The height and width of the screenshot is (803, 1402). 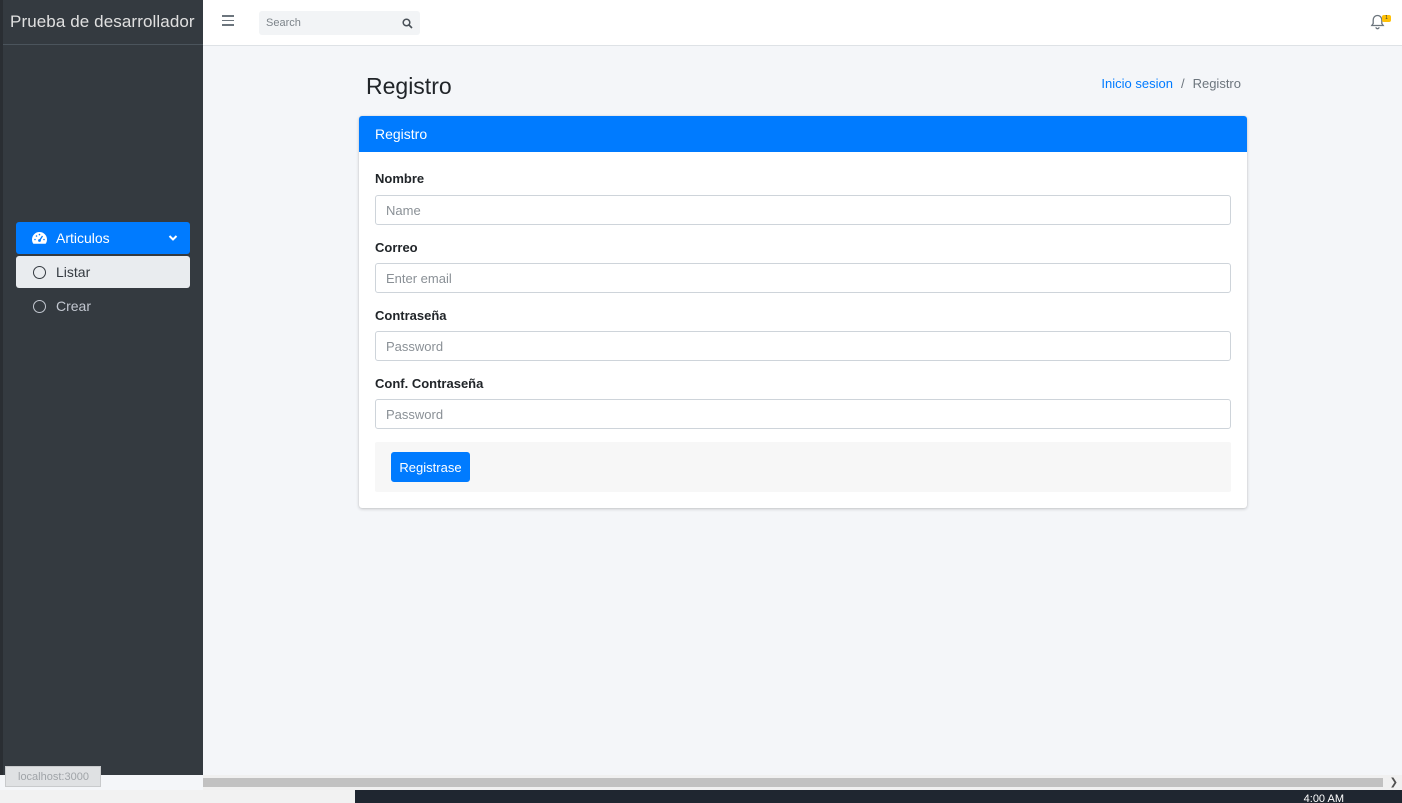 I want to click on contrasena-label: Contraseña, so click(x=411, y=315).